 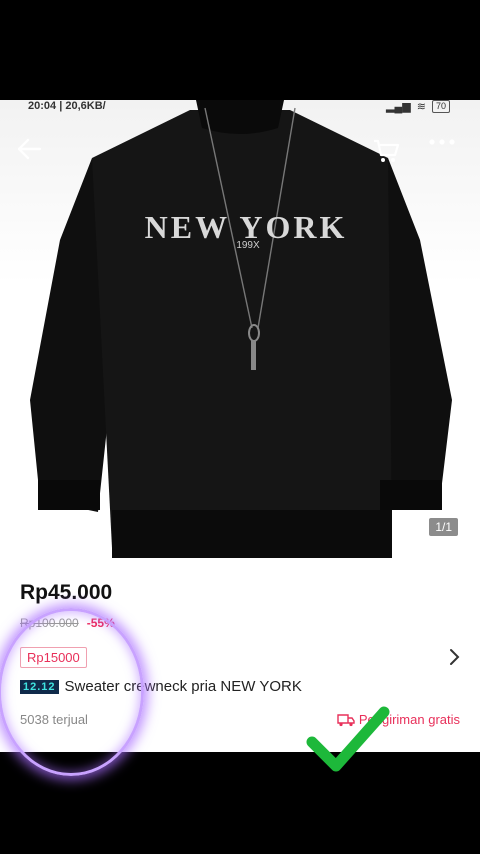 What do you see at coordinates (442, 142) in the screenshot?
I see `more-icon` at bounding box center [442, 142].